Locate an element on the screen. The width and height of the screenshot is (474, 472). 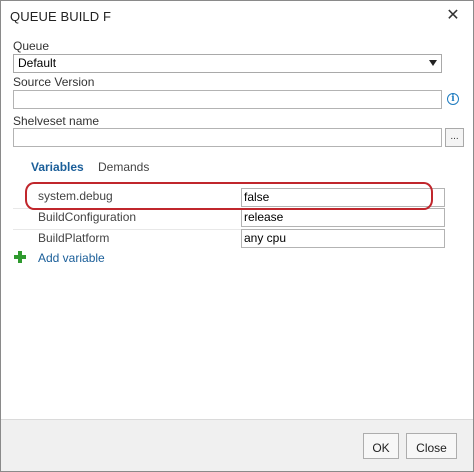
dialog-titlebar: QUEUE BUILD FOR ✕ is located at coordinates (237, 16).